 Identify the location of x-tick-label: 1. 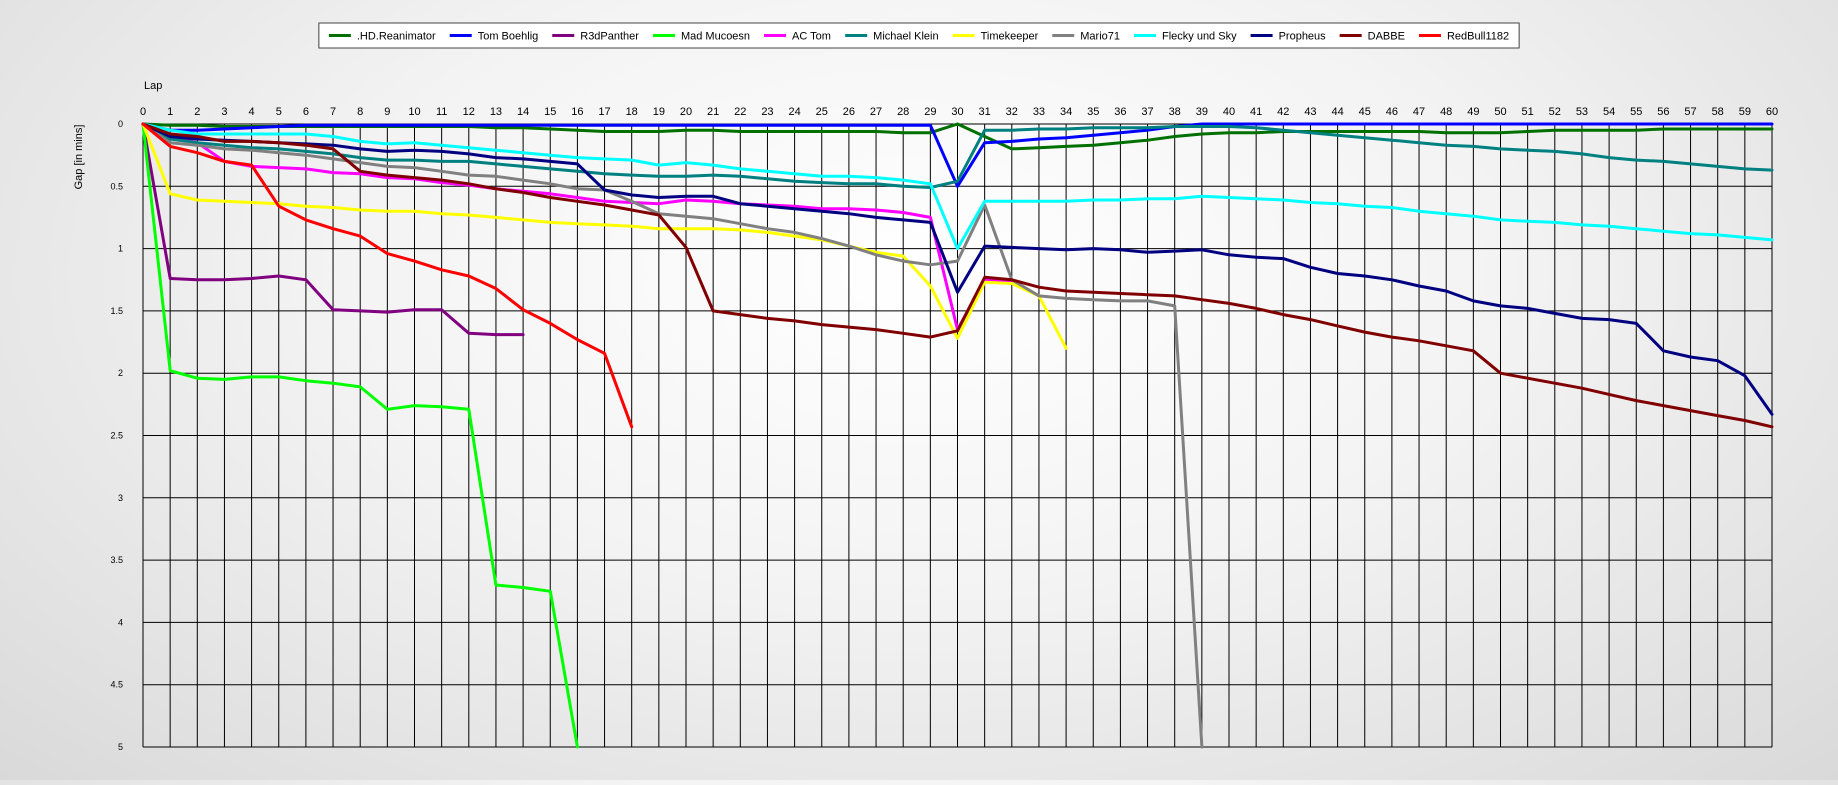
(170, 112).